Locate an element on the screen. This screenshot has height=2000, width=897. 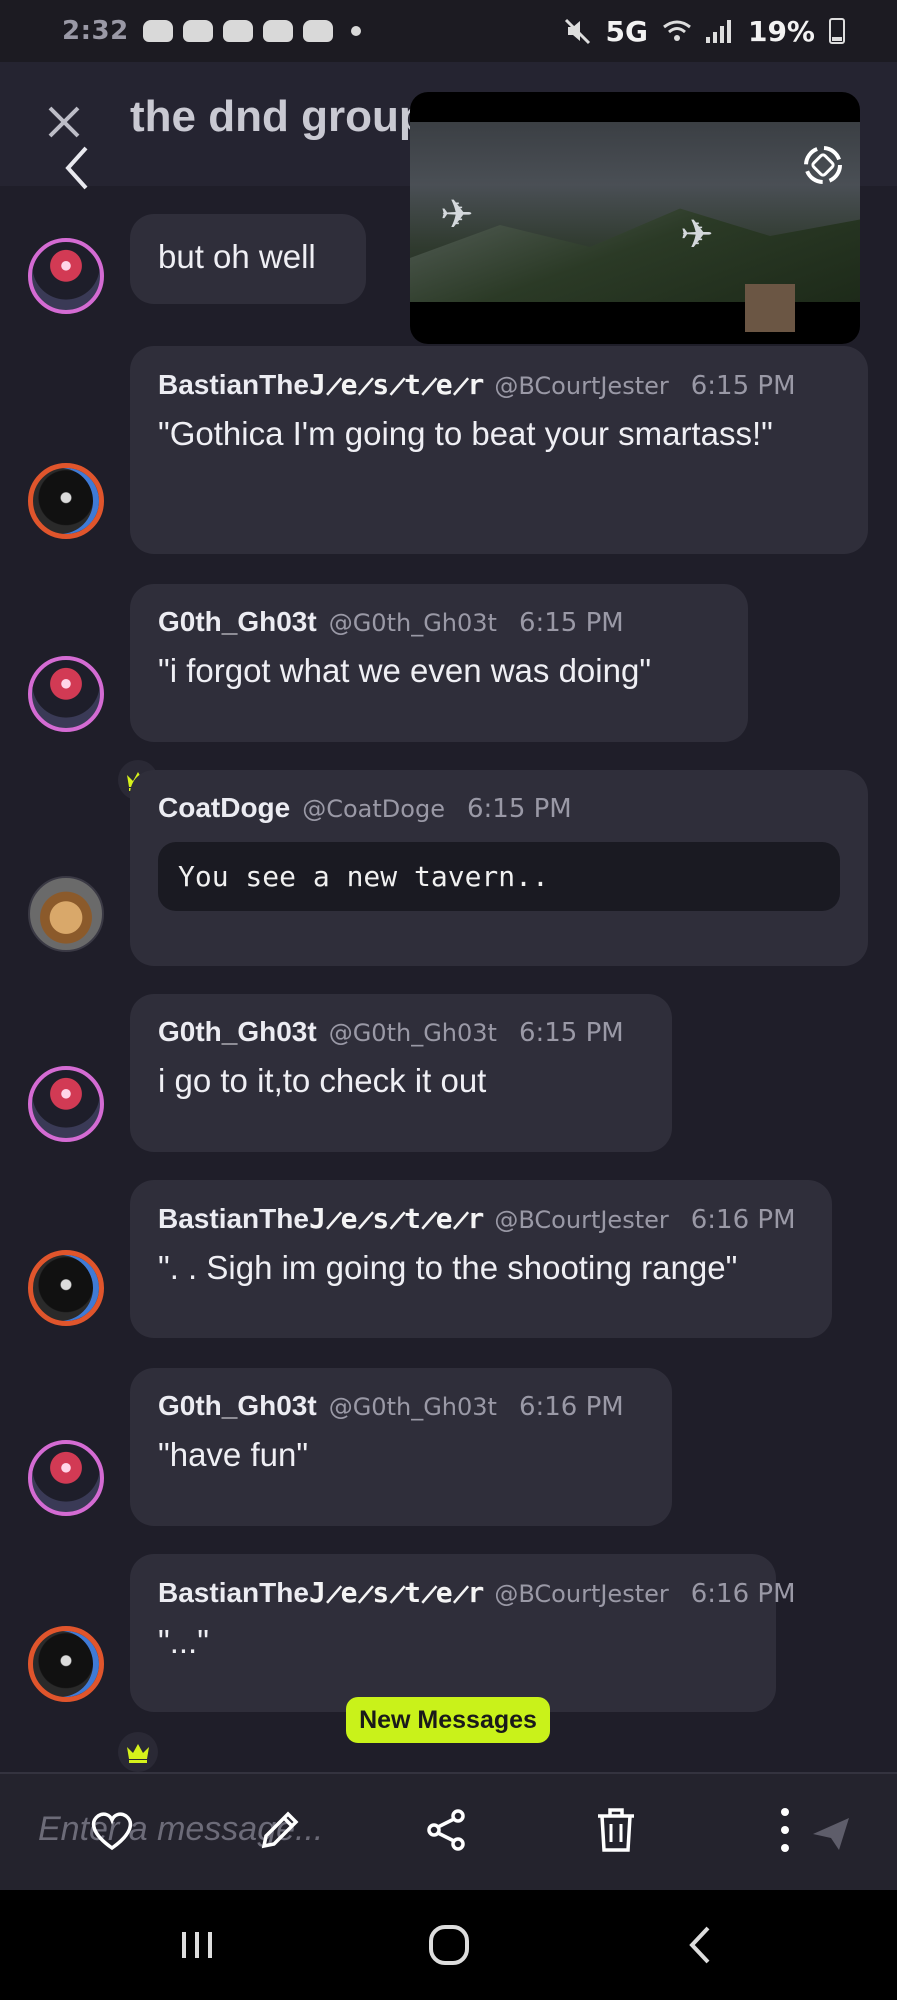
message-meta: G0th_Gh03t @G0th_Gh03t 6:16 PM is located at coordinates (401, 1406).